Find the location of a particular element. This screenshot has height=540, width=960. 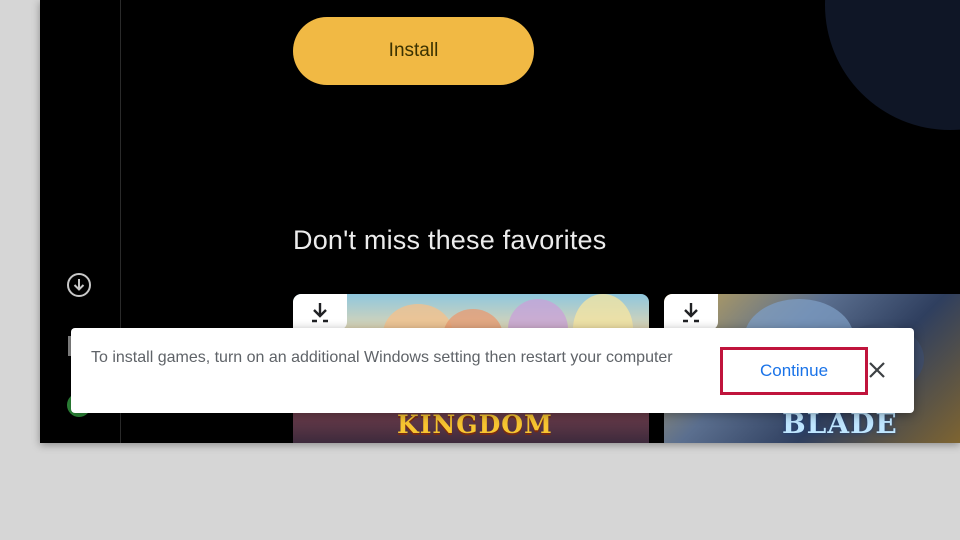

section-title: Don't miss these favorites is located at coordinates (450, 240).